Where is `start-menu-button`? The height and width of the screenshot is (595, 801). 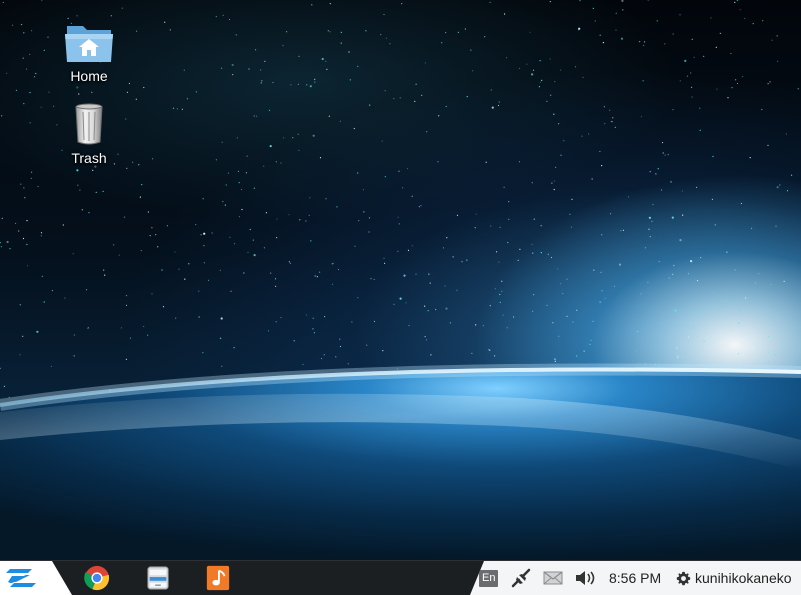 start-menu-button is located at coordinates (36, 578).